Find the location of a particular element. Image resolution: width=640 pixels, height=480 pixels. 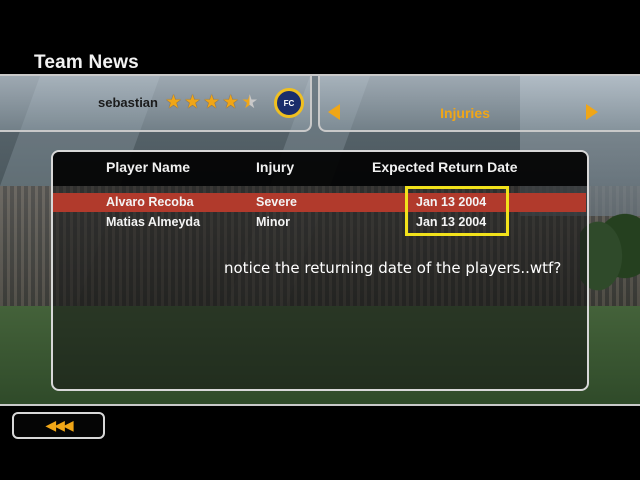

star-rating: ★ ★ ★ ★ ★ is located at coordinates (211, 102).